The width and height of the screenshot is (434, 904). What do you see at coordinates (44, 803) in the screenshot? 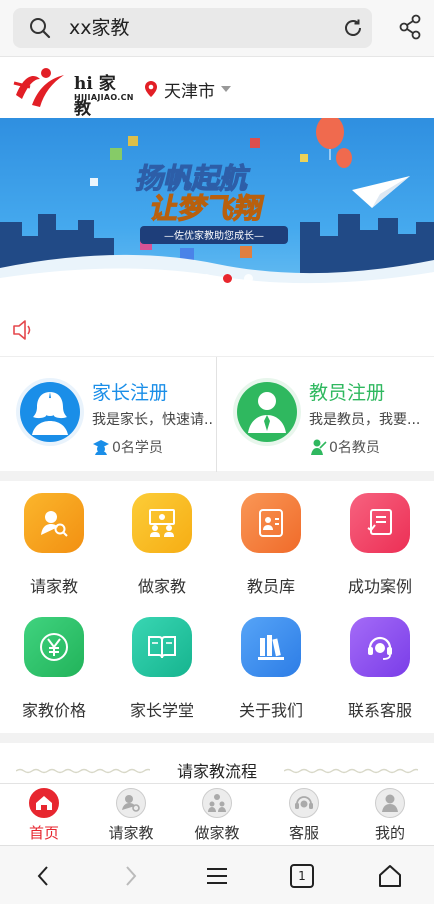
I see `home-icon` at bounding box center [44, 803].